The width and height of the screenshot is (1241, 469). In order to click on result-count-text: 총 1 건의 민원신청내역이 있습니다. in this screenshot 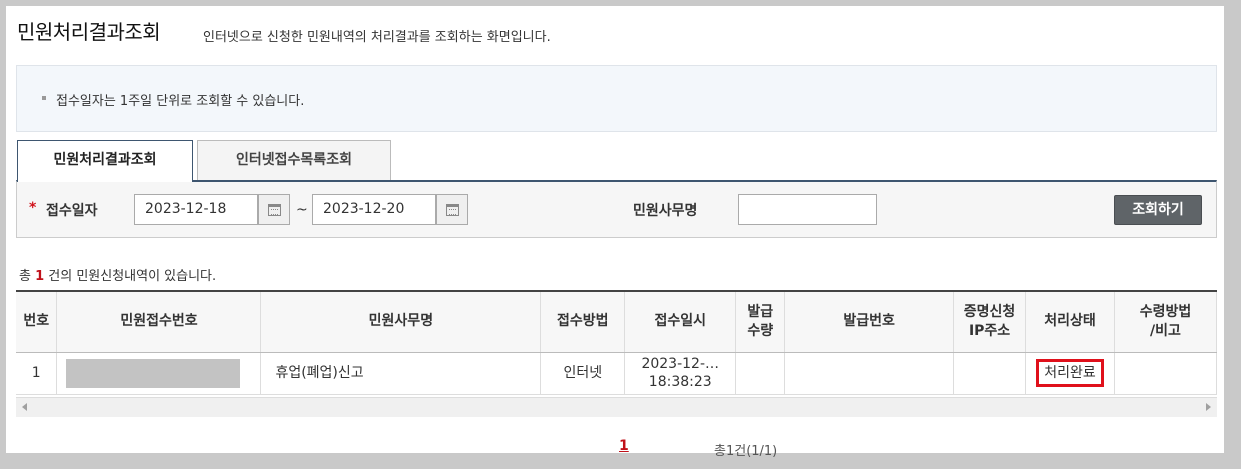, I will do `click(118, 276)`.